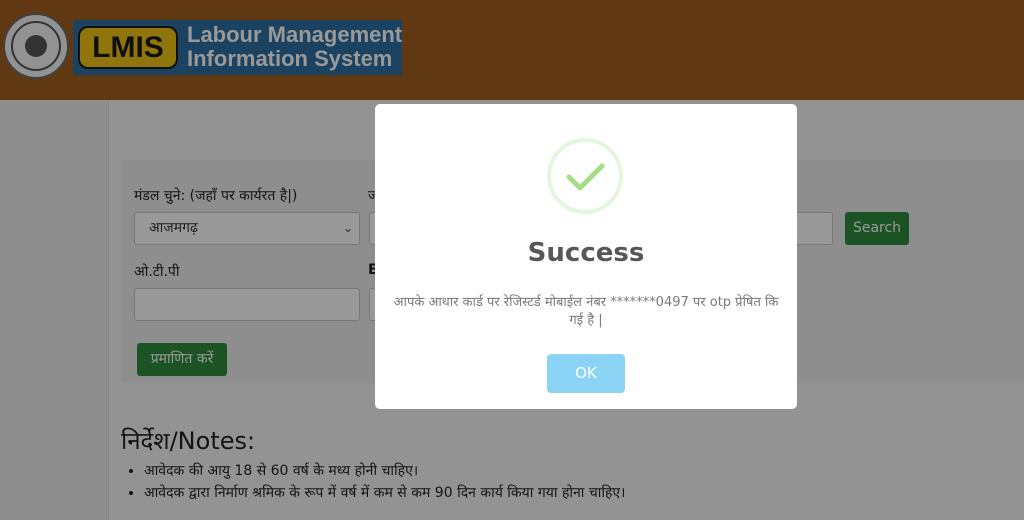 The width and height of the screenshot is (1024, 520). Describe the element at coordinates (586, 253) in the screenshot. I see `dialog-title: Success` at that location.